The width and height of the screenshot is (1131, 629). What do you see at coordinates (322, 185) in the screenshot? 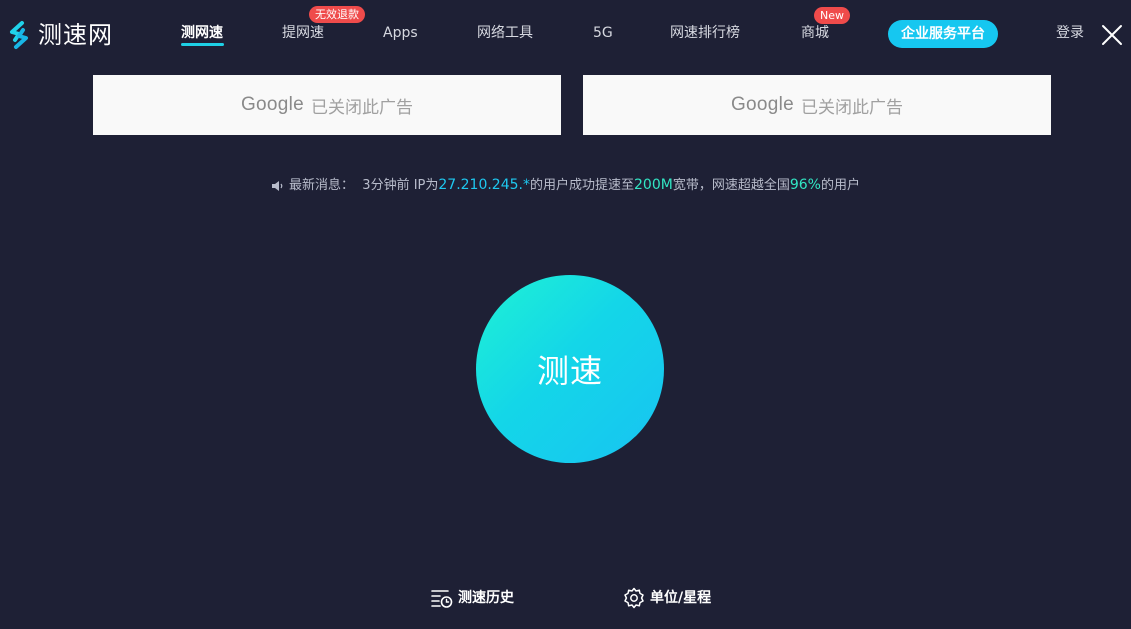
I see `news-prefix: 最新消息：` at bounding box center [322, 185].